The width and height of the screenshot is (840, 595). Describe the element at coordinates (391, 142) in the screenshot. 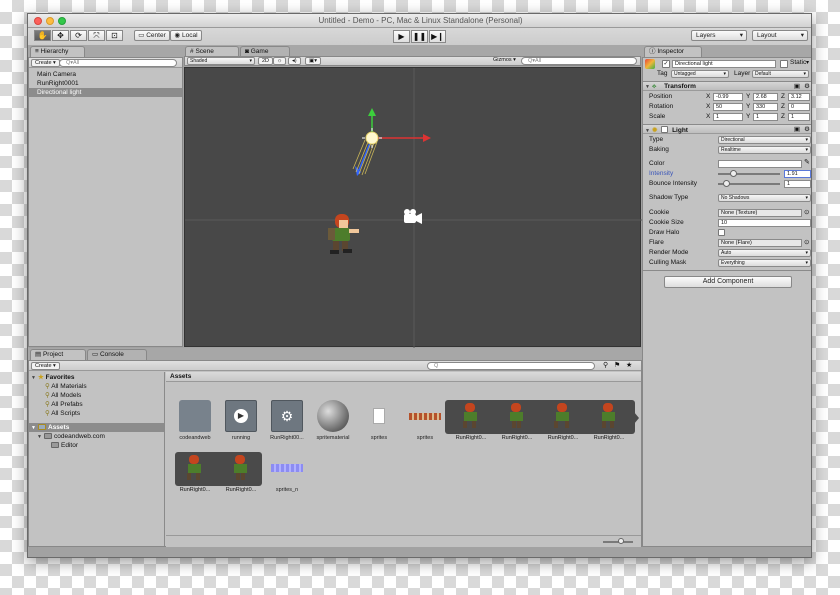

I see `directional-light-gizmo` at that location.